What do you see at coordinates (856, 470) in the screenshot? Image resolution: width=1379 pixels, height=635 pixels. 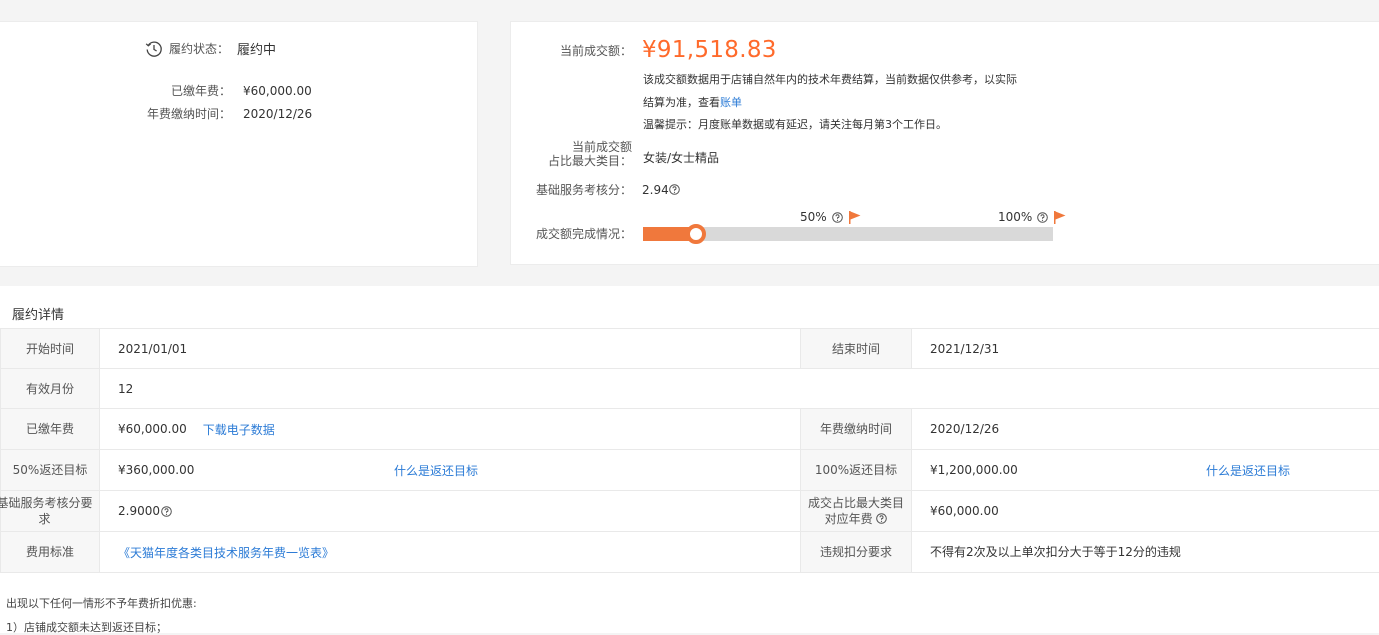 I see `target-100-label: 100%返还目标` at bounding box center [856, 470].